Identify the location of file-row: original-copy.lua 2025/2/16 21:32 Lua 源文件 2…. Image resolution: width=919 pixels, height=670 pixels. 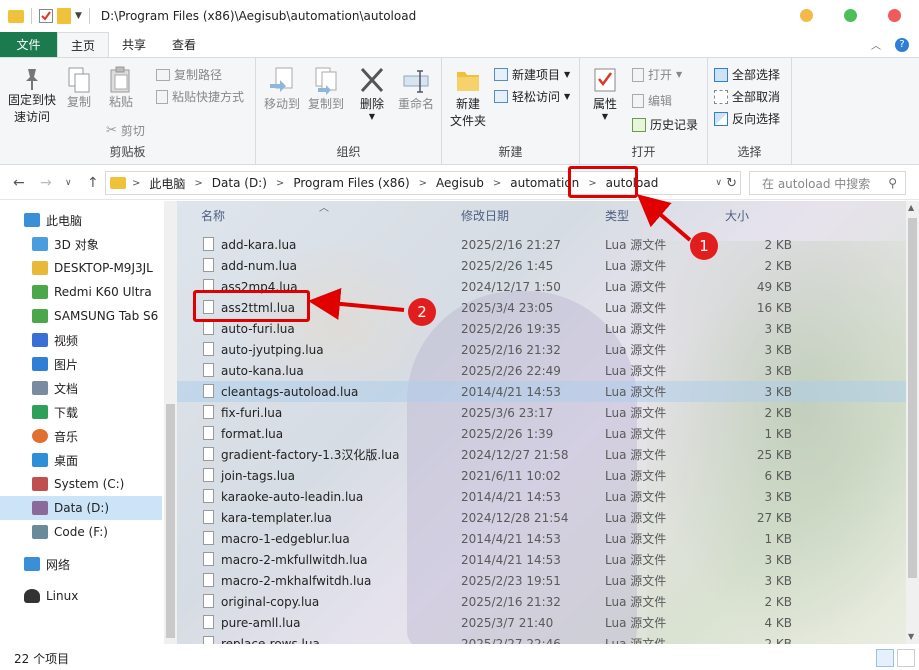
(541, 601).